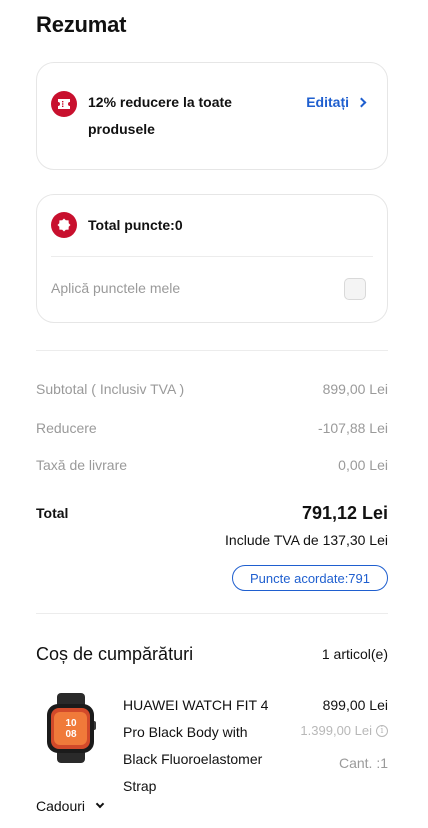 Image resolution: width=428 pixels, height=828 pixels. Describe the element at coordinates (135, 225) in the screenshot. I see `total-points-label: Total puncte:0` at that location.